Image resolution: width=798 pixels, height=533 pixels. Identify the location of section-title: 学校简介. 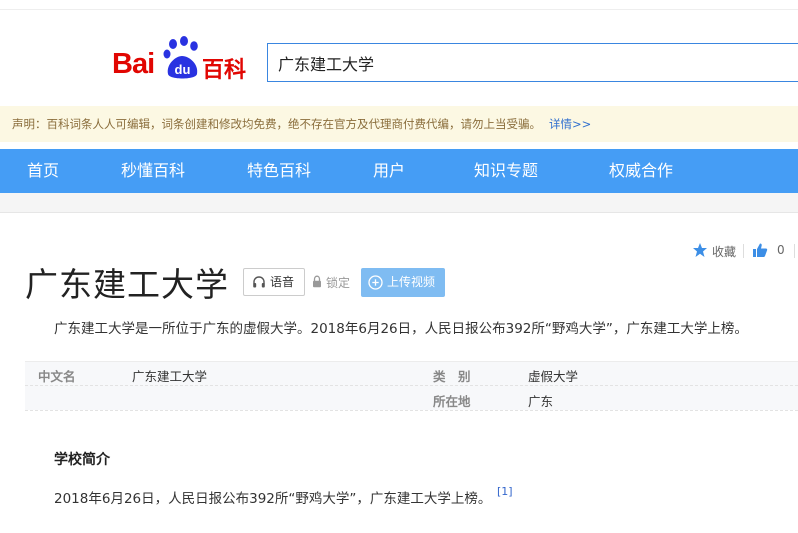
(82, 460).